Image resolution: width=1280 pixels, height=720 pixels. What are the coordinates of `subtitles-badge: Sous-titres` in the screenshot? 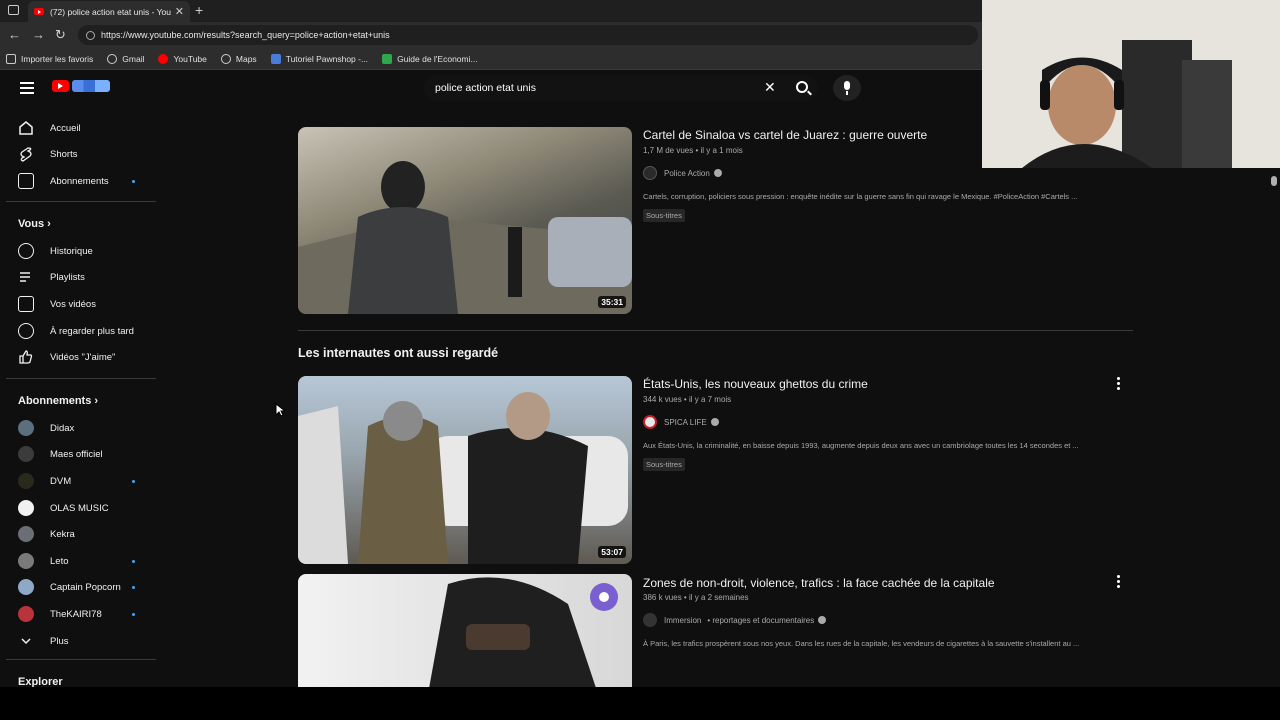 It's located at (664, 215).